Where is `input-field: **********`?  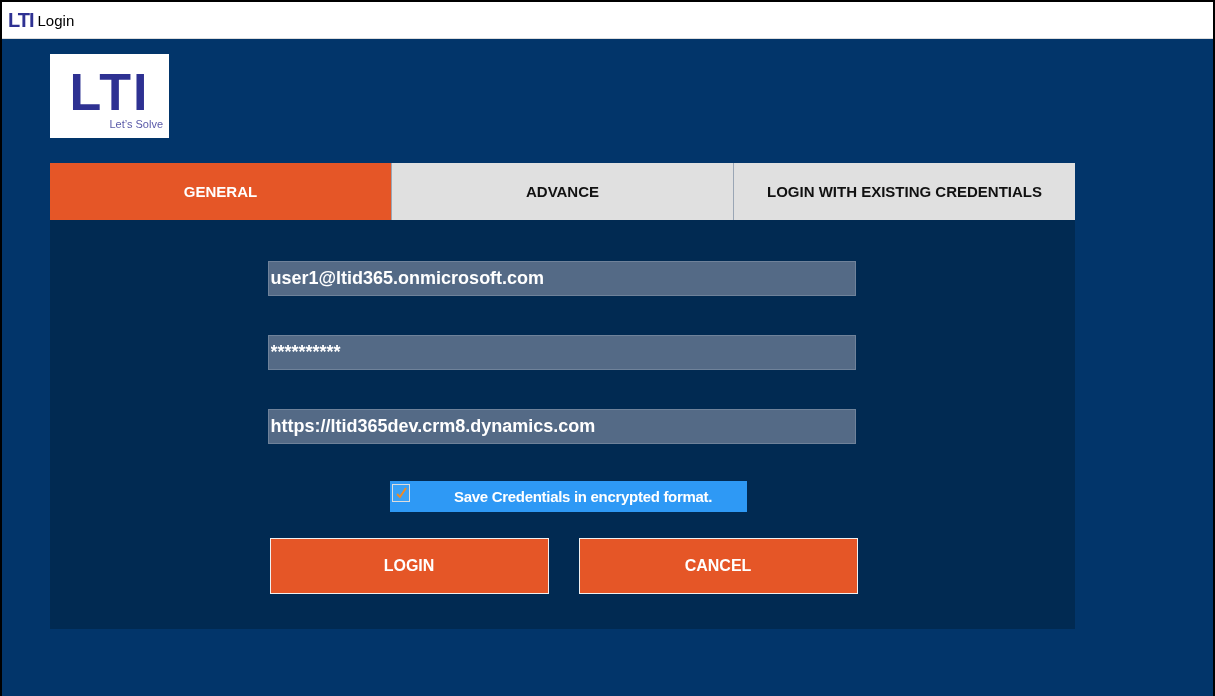 input-field: ********** is located at coordinates (561, 352).